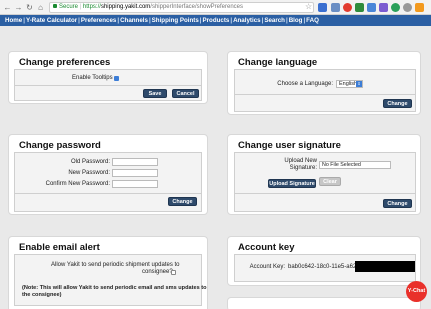 This screenshot has height=309, width=431. Describe the element at coordinates (135, 173) in the screenshot. I see `new-password-input` at that location.